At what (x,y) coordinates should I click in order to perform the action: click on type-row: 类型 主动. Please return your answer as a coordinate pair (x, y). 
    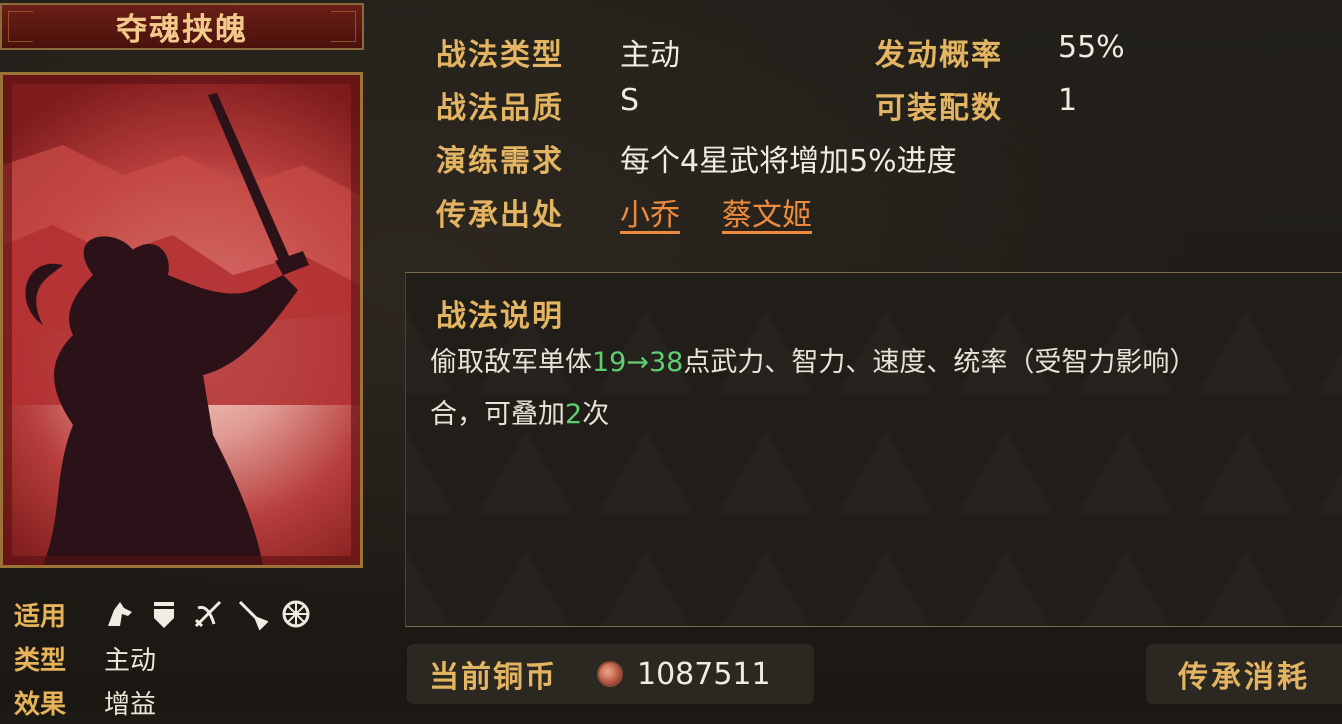
    Looking at the image, I should click on (163, 658).